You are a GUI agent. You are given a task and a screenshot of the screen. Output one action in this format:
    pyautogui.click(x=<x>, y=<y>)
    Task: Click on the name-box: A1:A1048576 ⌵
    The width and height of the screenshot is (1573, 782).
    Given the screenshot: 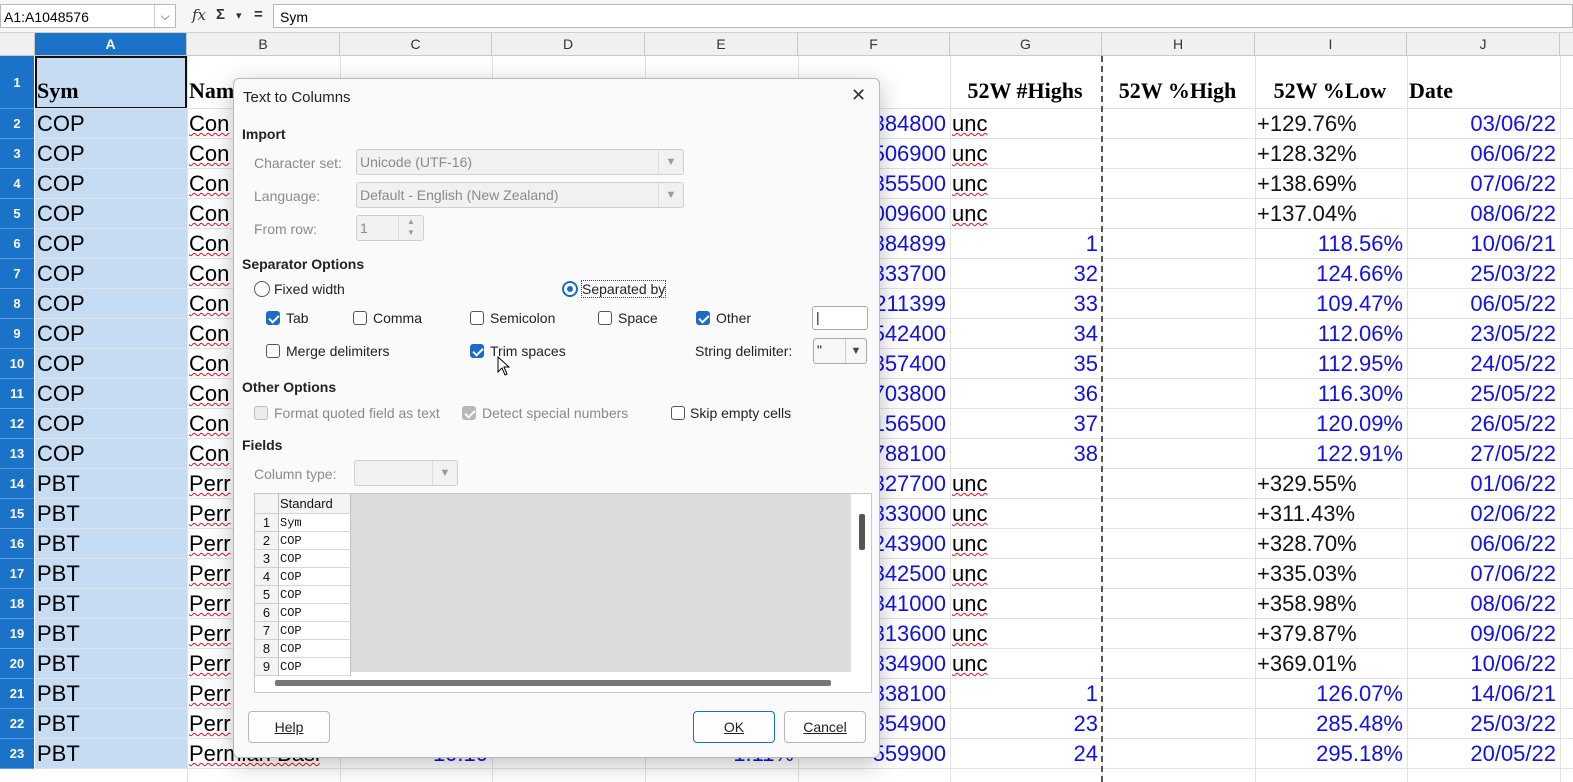 What is the action you would take?
    pyautogui.click(x=88, y=16)
    